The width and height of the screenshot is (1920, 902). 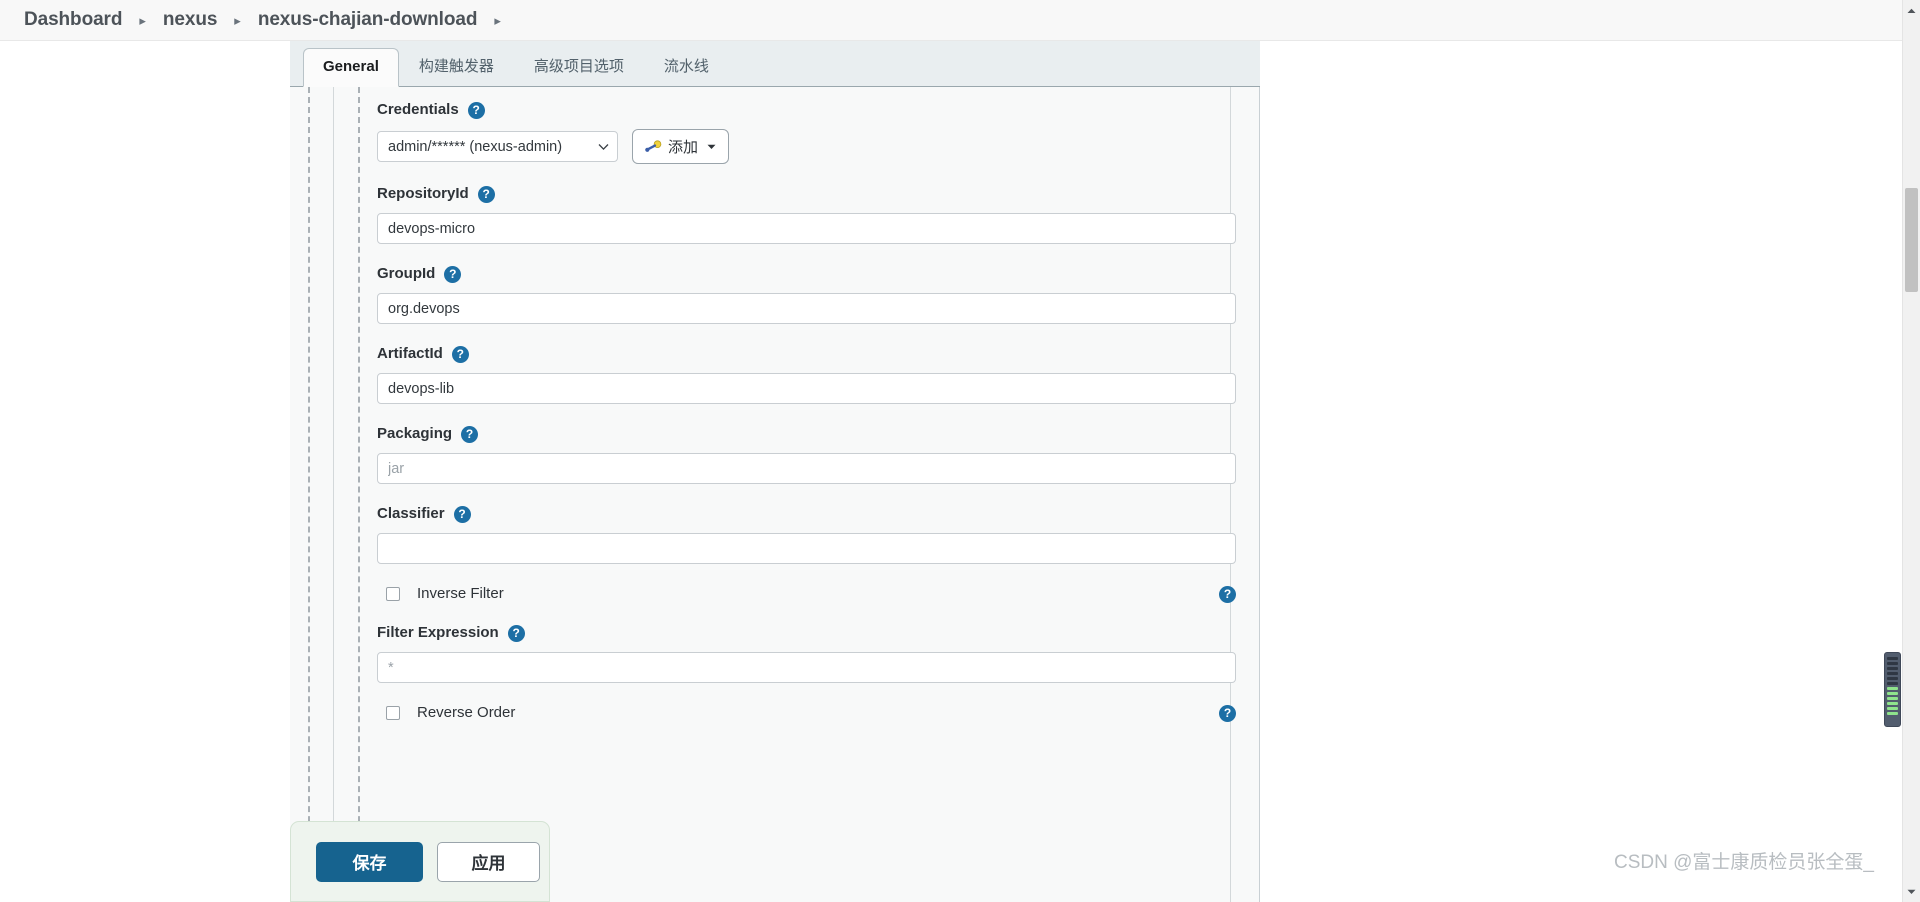 I want to click on breadcrumb-dropdown-icon: ▸, so click(x=497, y=20).